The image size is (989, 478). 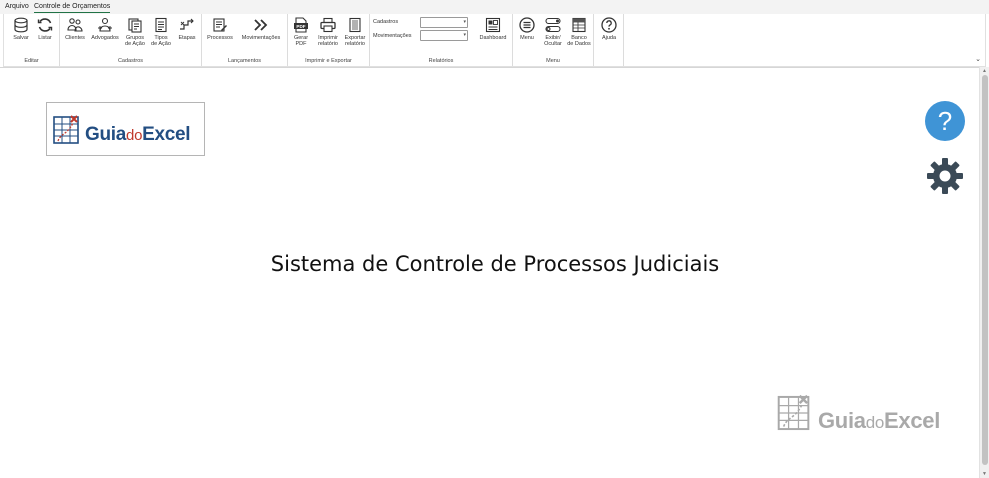 I want to click on chevron-down-icon: ▾, so click(x=464, y=35).